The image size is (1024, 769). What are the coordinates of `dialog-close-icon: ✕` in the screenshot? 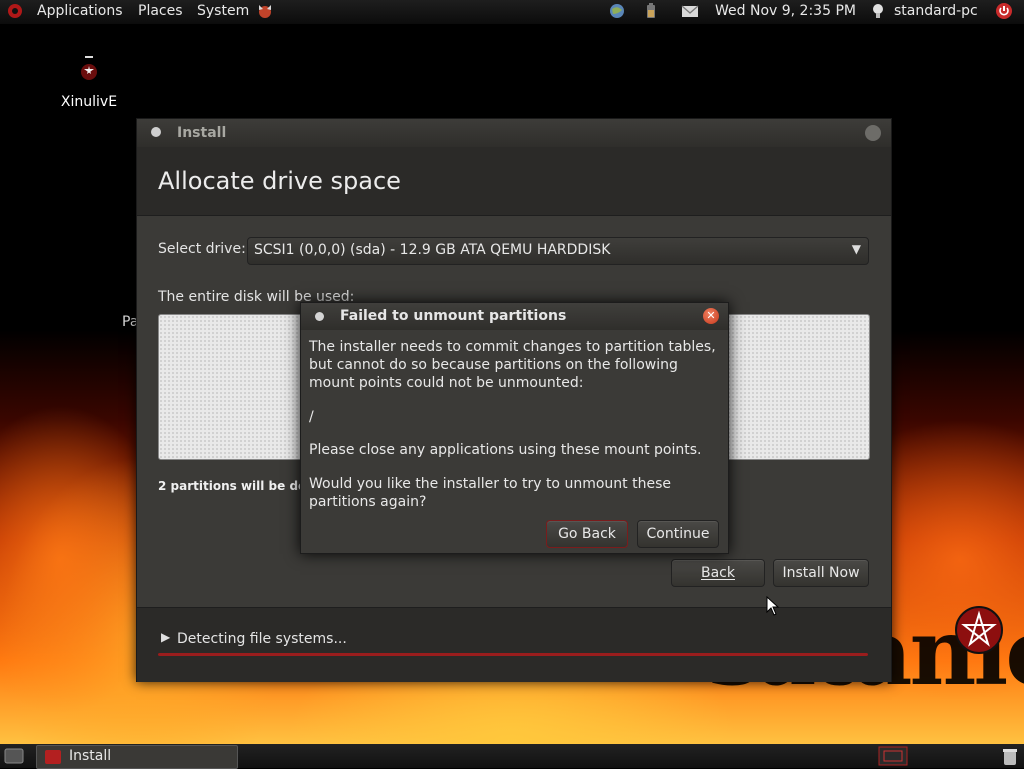 It's located at (711, 316).